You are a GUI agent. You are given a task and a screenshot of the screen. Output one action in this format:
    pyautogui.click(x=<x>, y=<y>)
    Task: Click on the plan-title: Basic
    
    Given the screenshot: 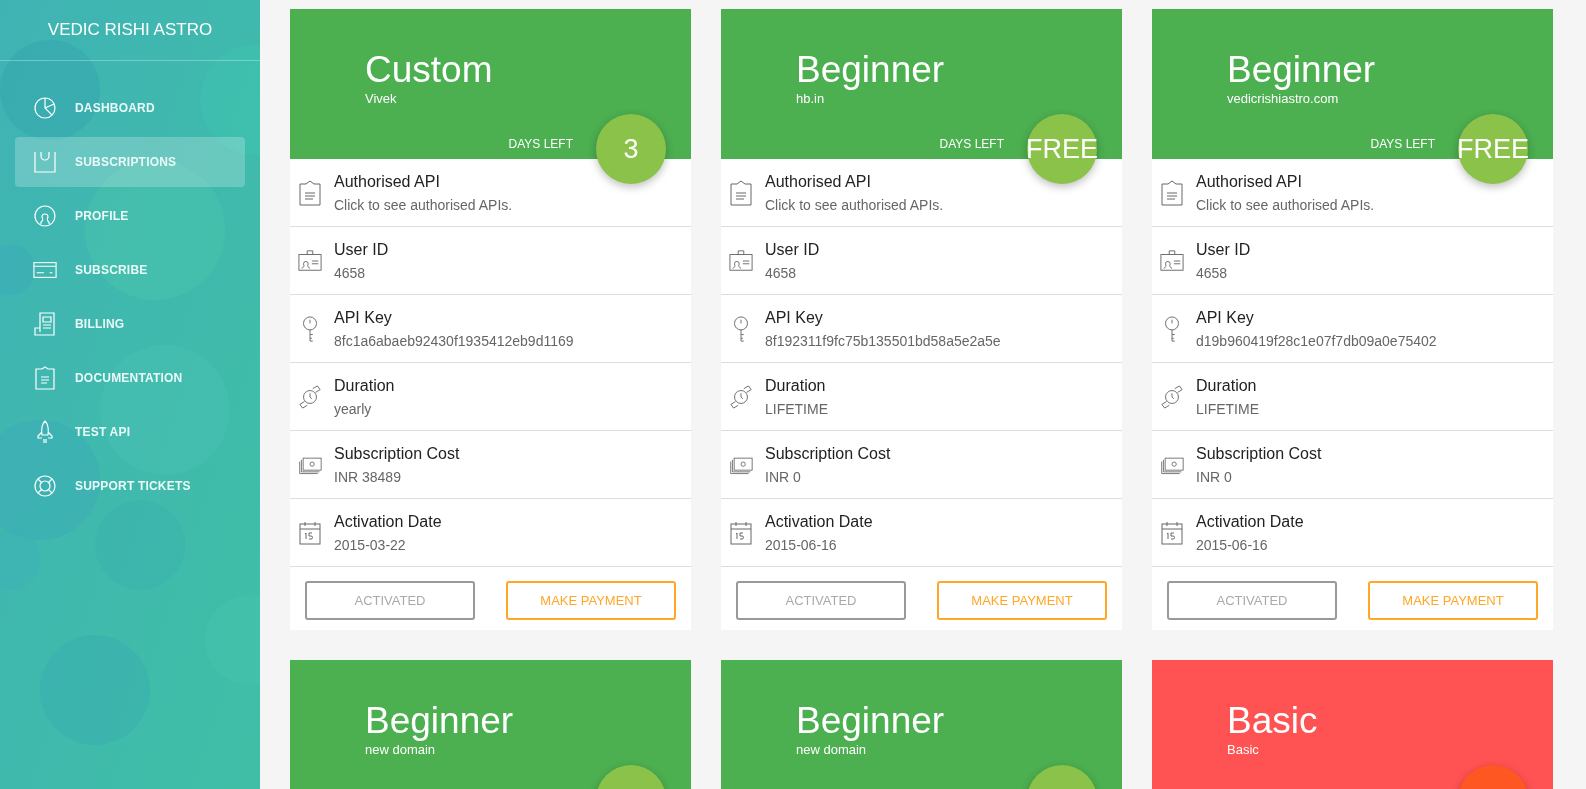 What is the action you would take?
    pyautogui.click(x=1273, y=721)
    